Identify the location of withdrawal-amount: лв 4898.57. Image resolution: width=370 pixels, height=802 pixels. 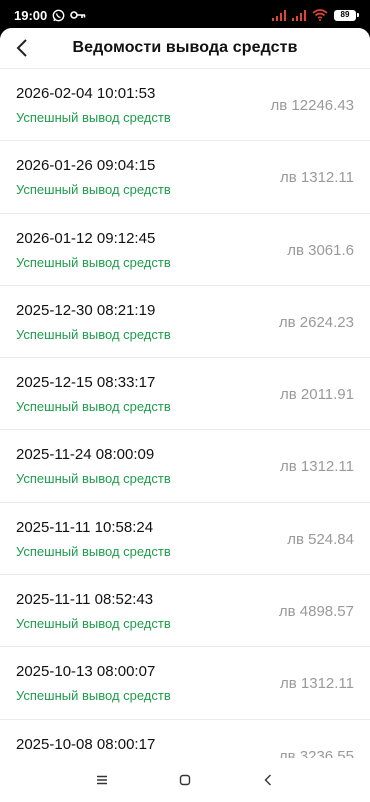
(316, 612).